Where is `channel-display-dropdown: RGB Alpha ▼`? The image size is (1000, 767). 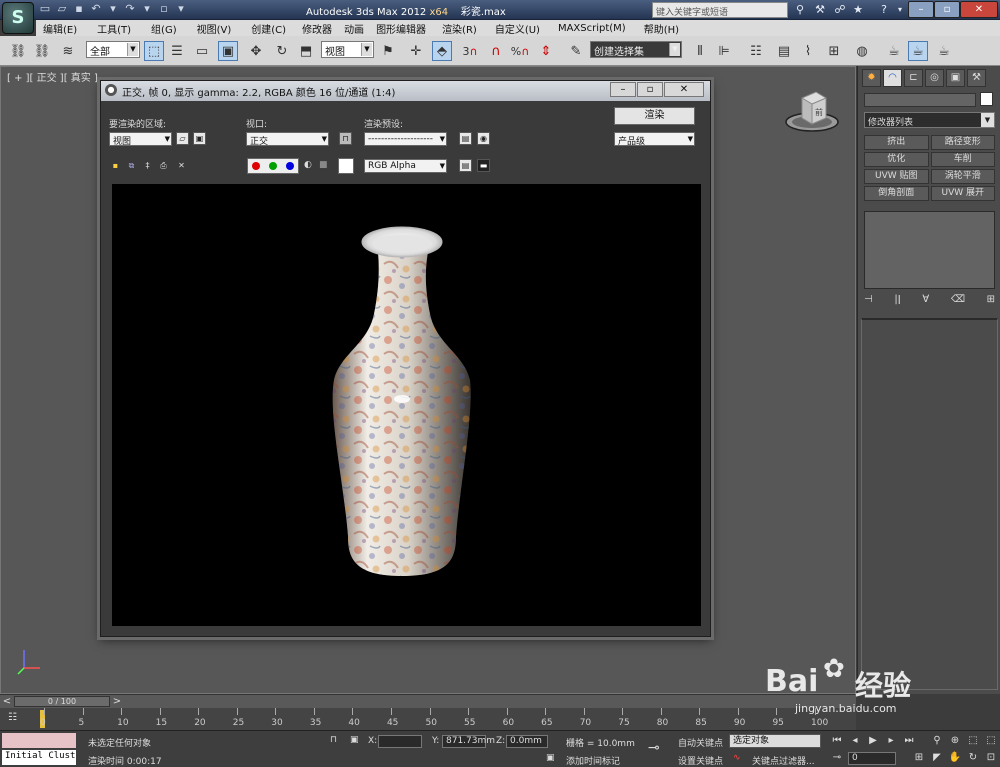 channel-display-dropdown: RGB Alpha ▼ is located at coordinates (405, 166).